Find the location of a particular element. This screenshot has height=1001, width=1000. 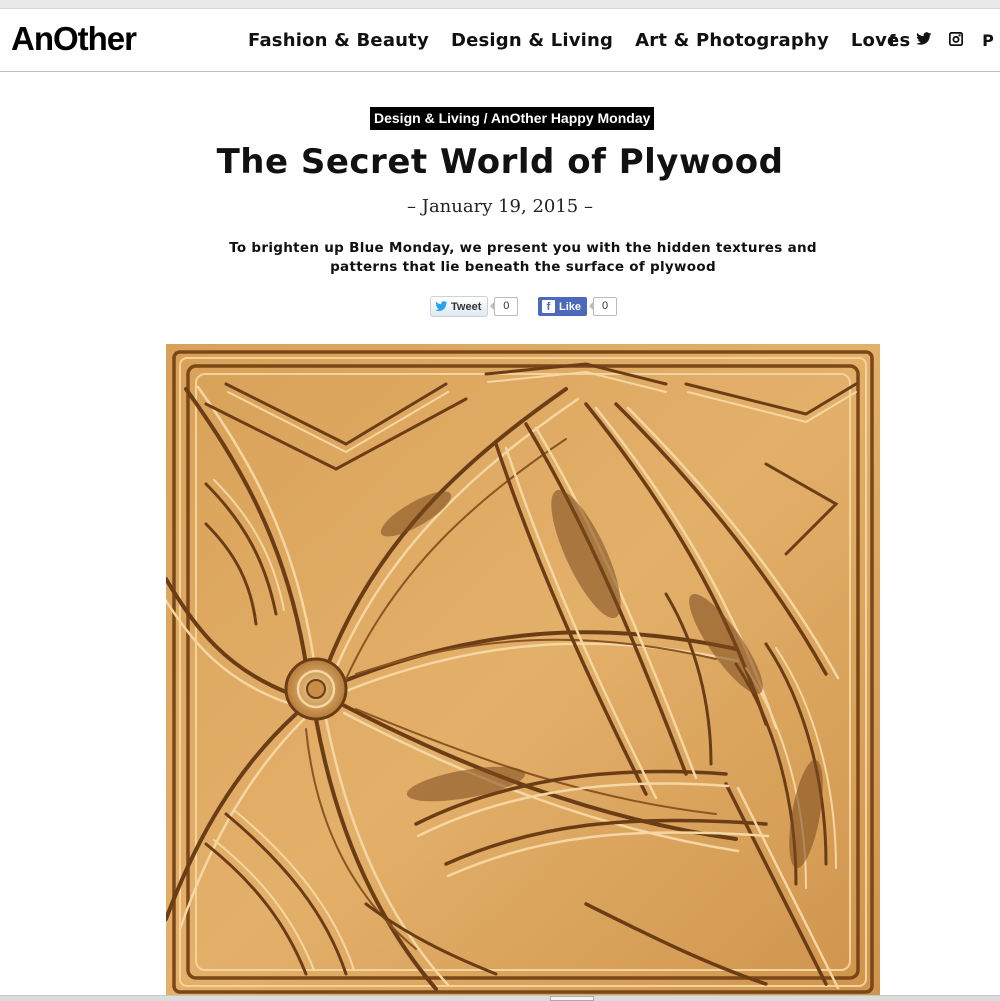

tweet-count: 0 is located at coordinates (504, 306).